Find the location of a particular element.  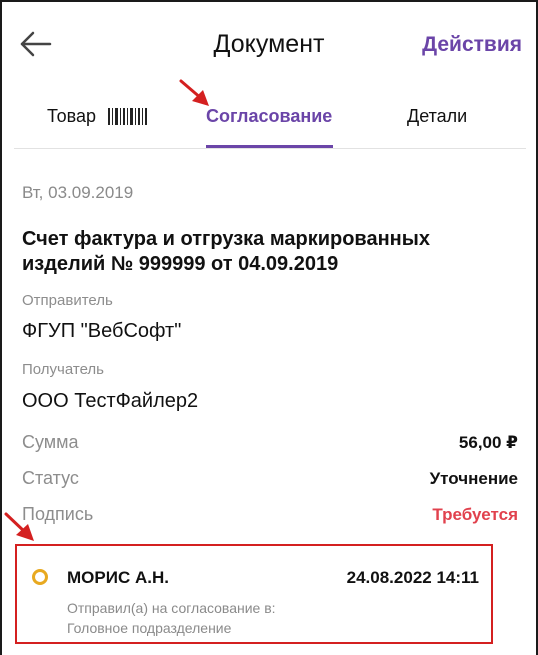

document-date: Вт, 03.09.2019 is located at coordinates (78, 192).